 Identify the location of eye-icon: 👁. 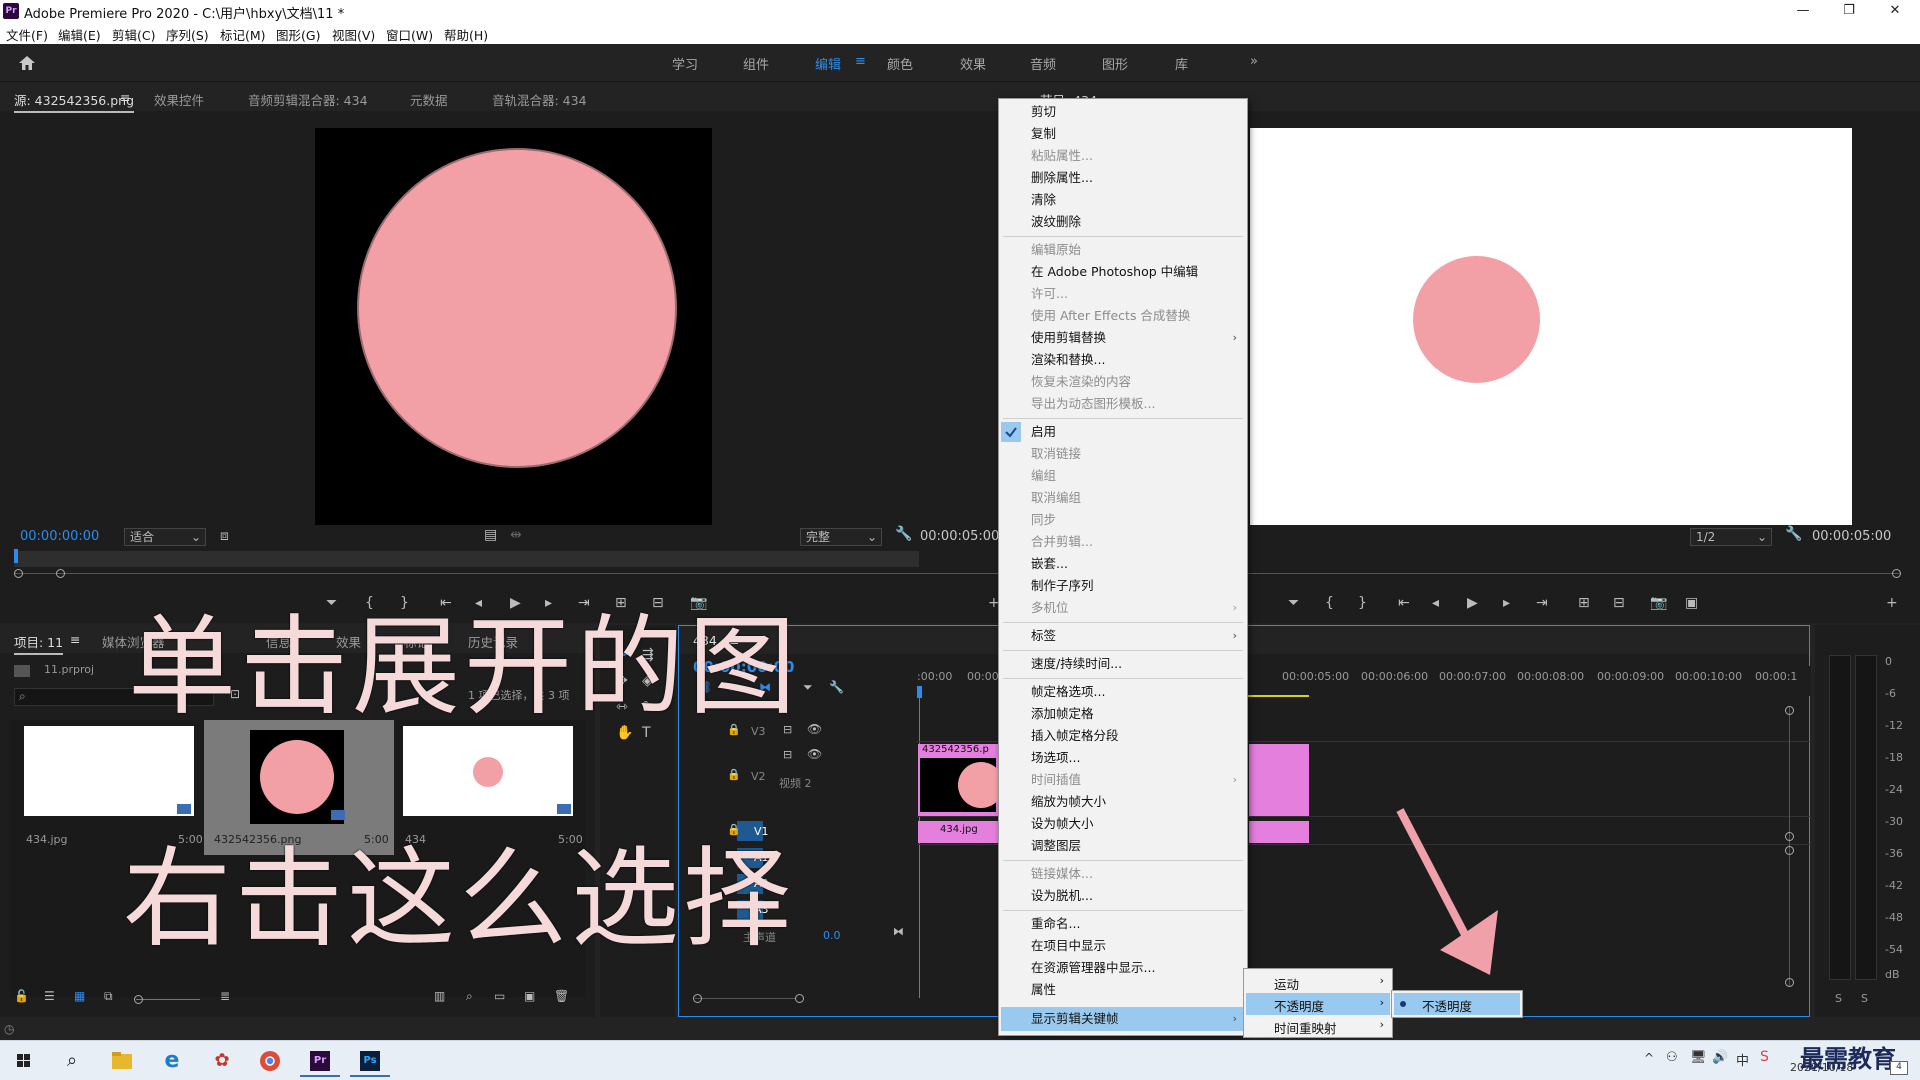
(814, 729).